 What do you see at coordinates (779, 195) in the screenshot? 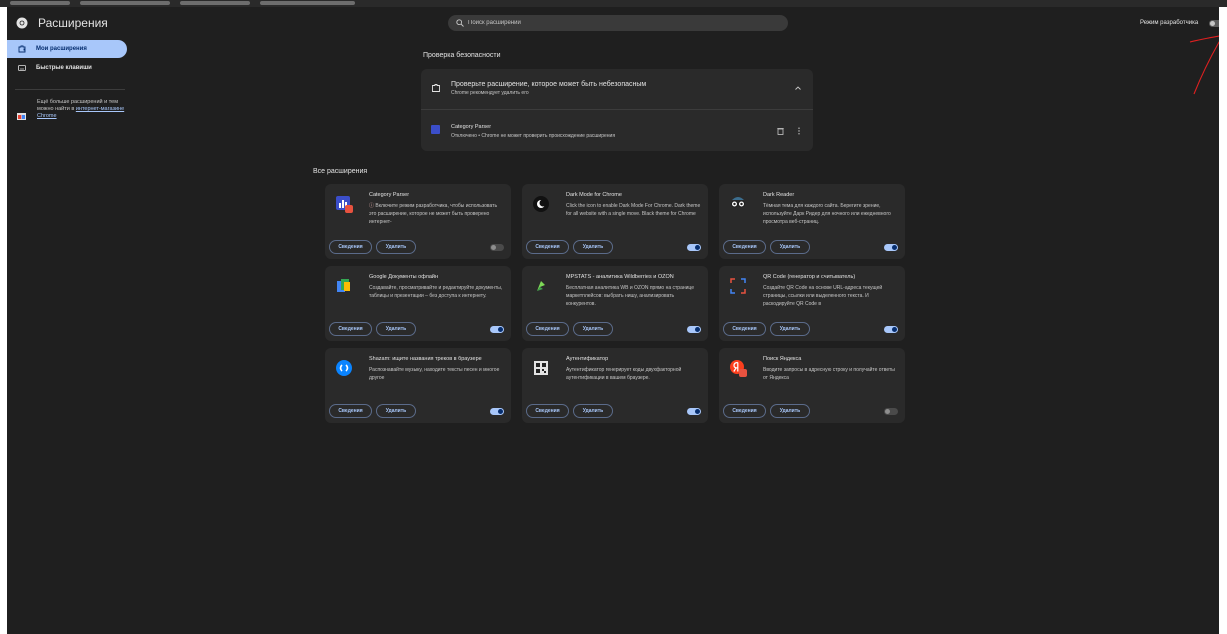
I see `extension-name: Dark Reader` at bounding box center [779, 195].